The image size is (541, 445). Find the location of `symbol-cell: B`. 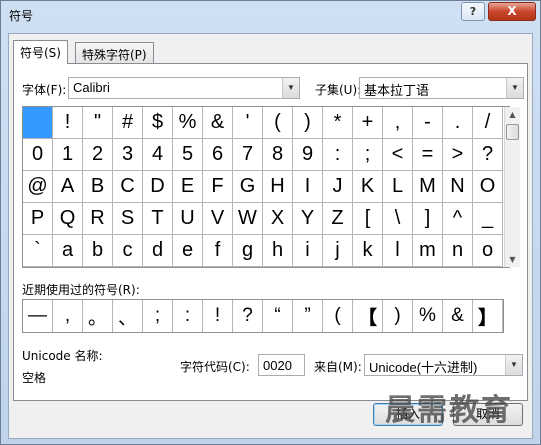

symbol-cell: B is located at coordinates (98, 187).